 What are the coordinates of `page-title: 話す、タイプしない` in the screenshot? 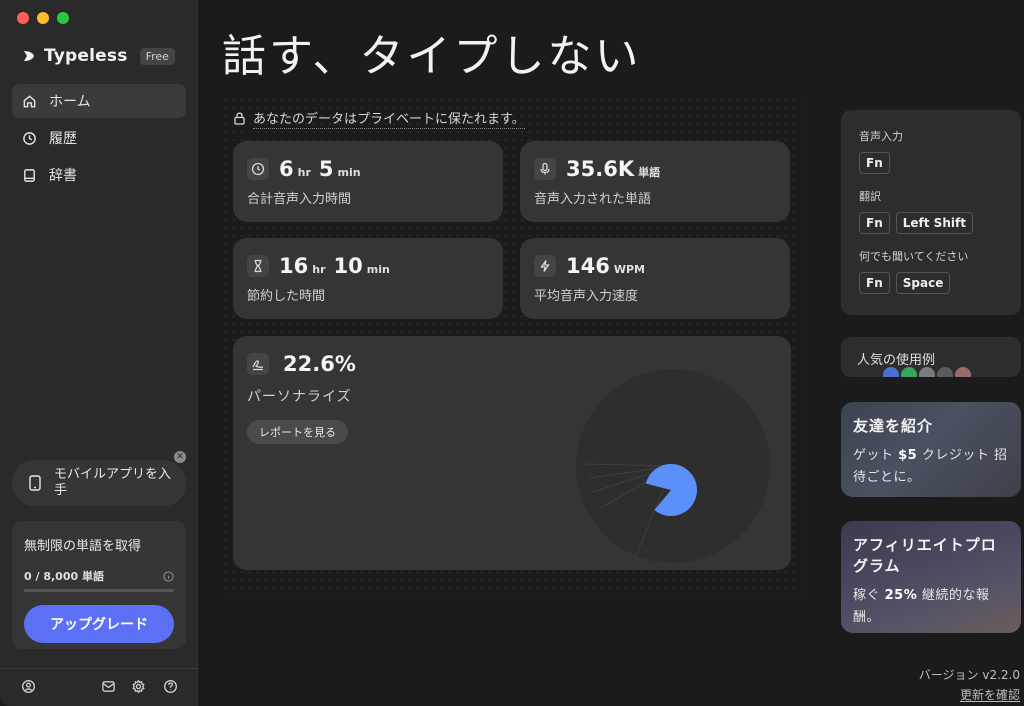 It's located at (432, 56).